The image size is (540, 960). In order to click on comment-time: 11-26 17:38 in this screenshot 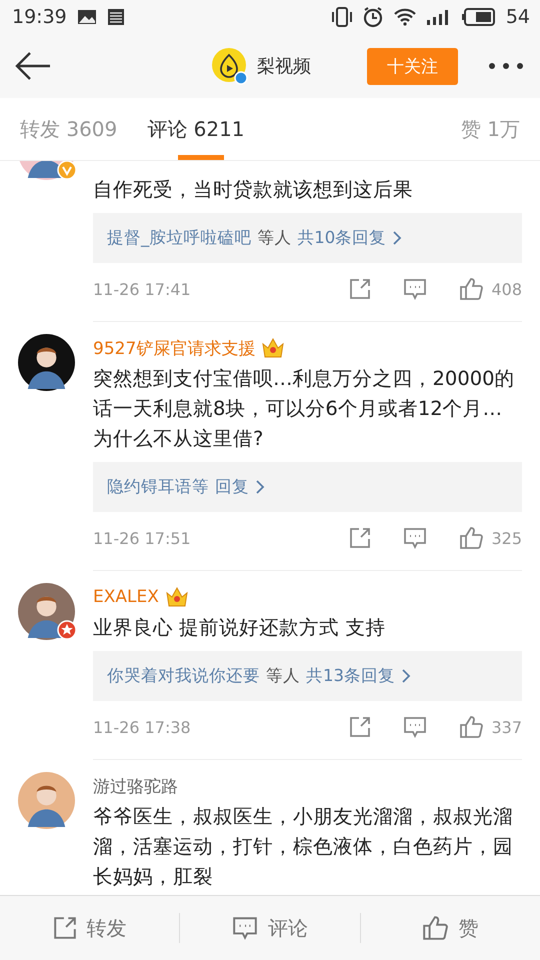, I will do `click(142, 727)`.